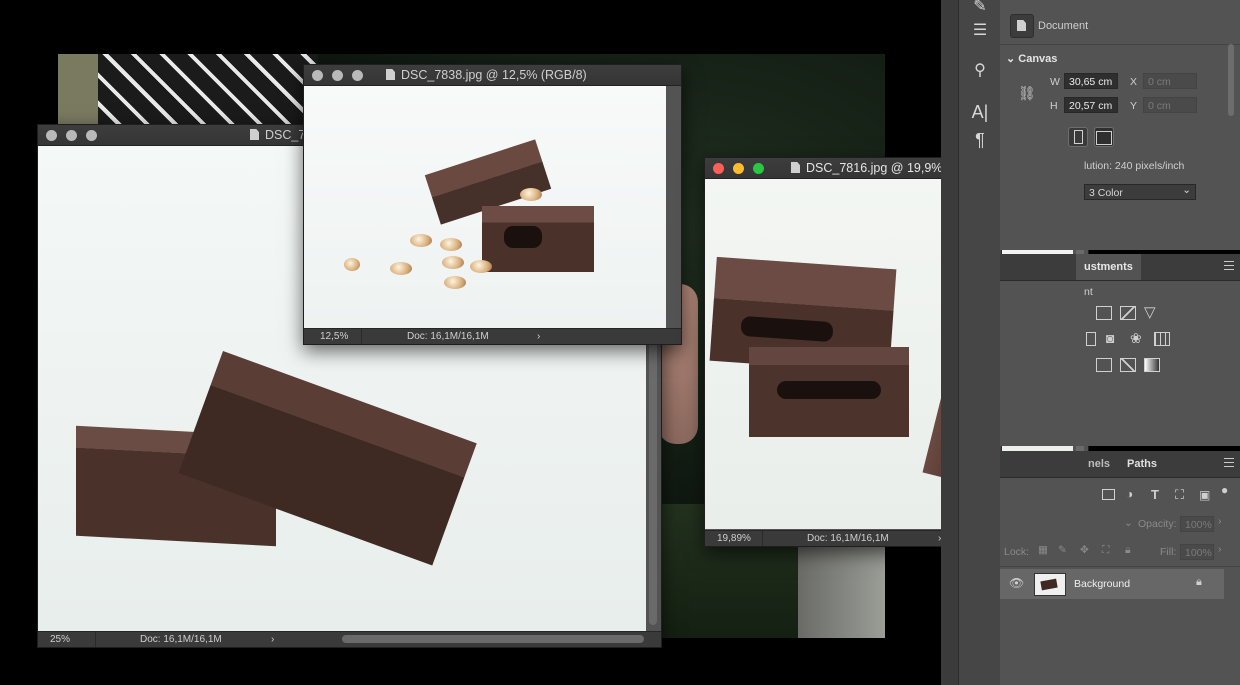  I want to click on photo-filter-icon: ◙, so click(1110, 338).